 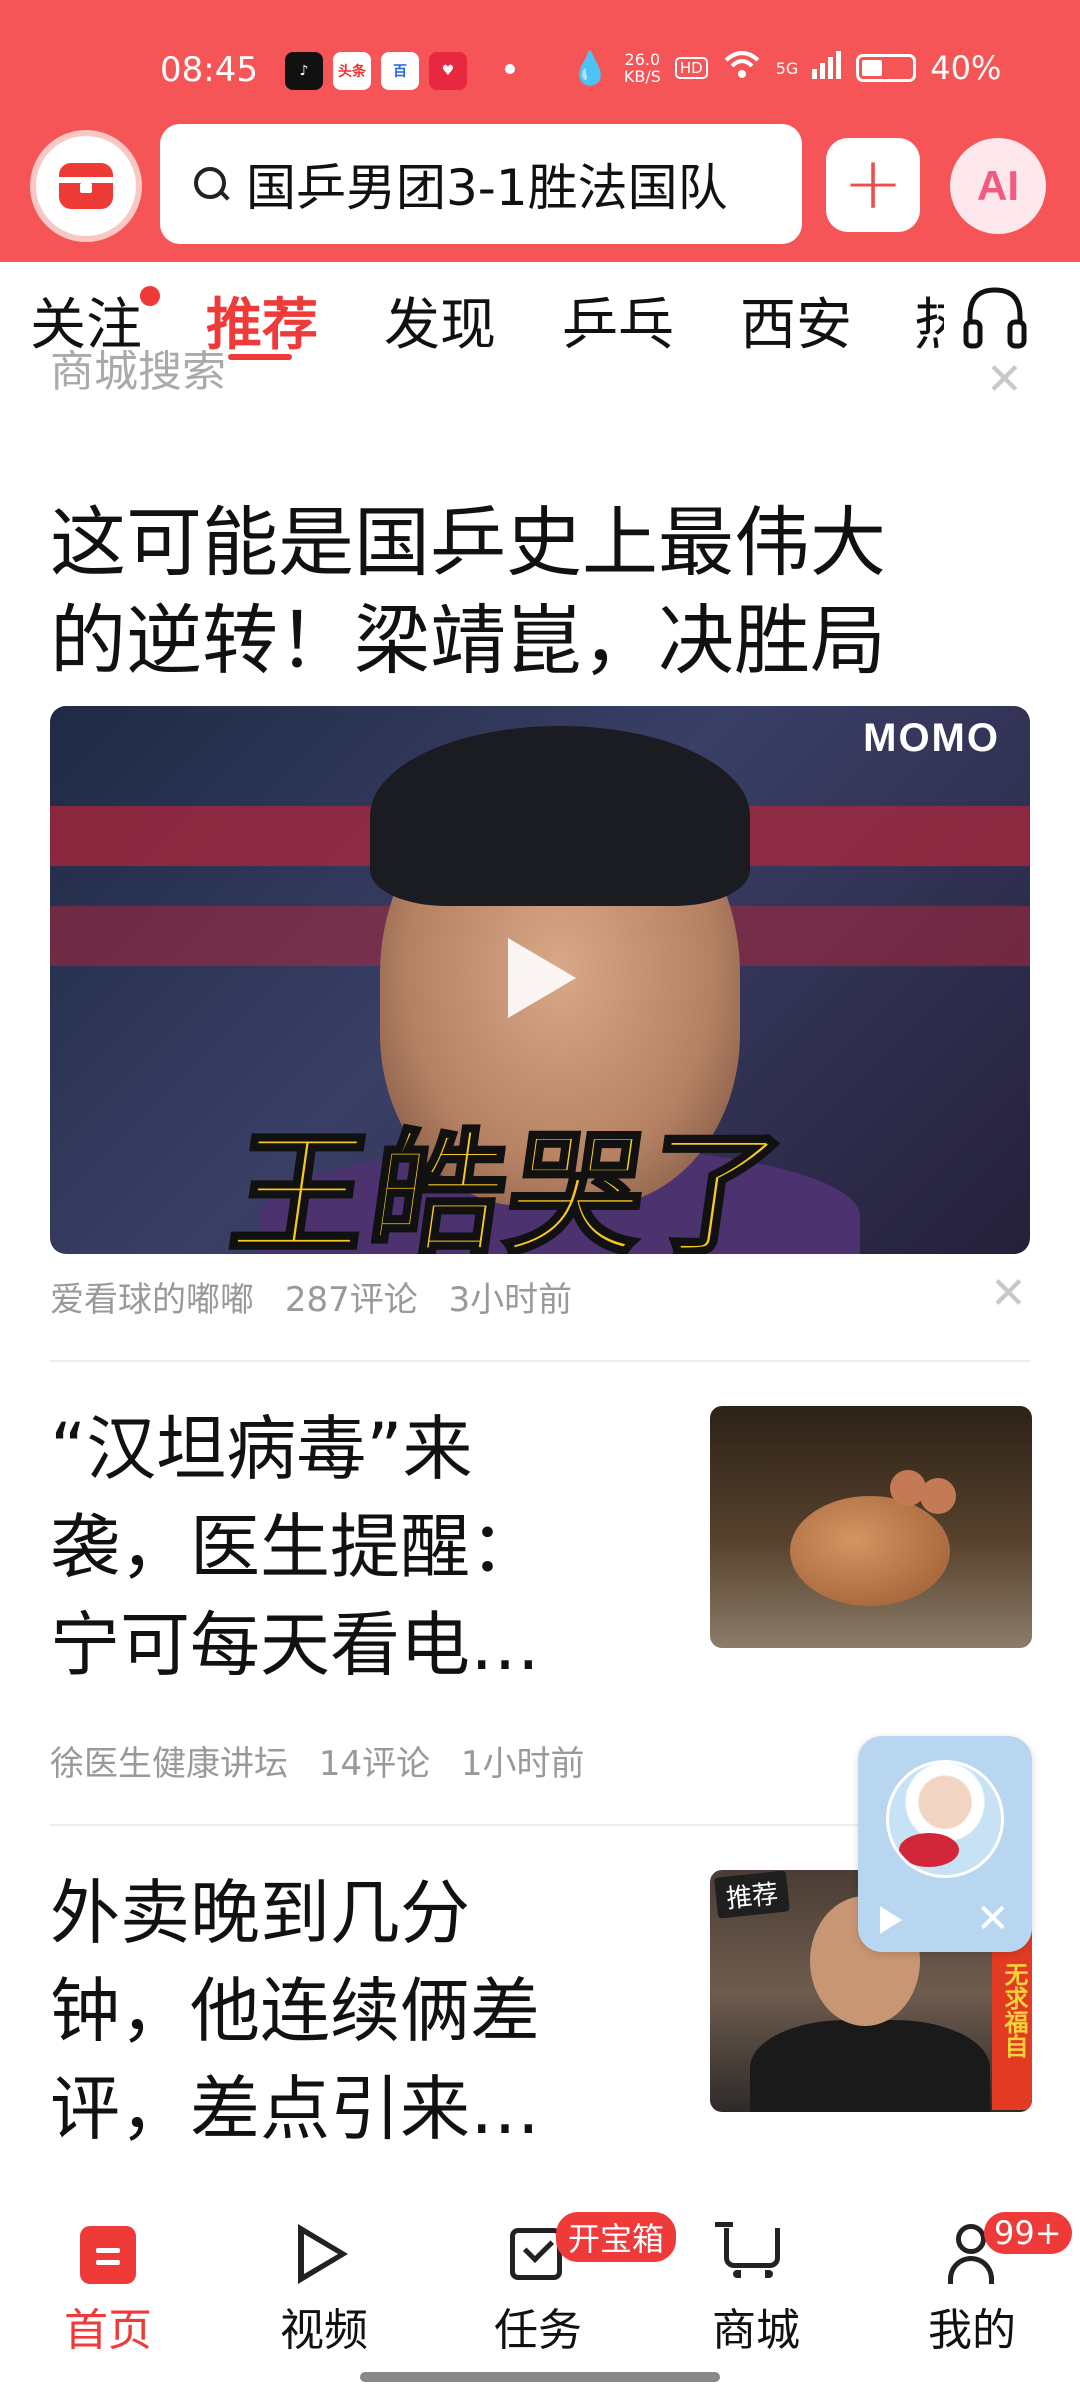 What do you see at coordinates (350, 1449) in the screenshot?
I see `article-title: “汉坦病毒”来` at bounding box center [350, 1449].